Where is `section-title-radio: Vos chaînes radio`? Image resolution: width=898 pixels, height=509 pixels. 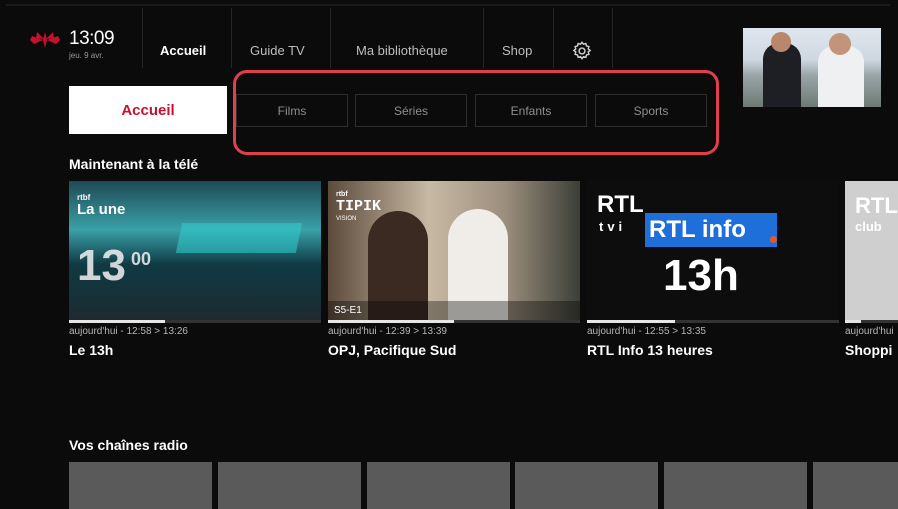 section-title-radio: Vos chaînes radio is located at coordinates (128, 445).